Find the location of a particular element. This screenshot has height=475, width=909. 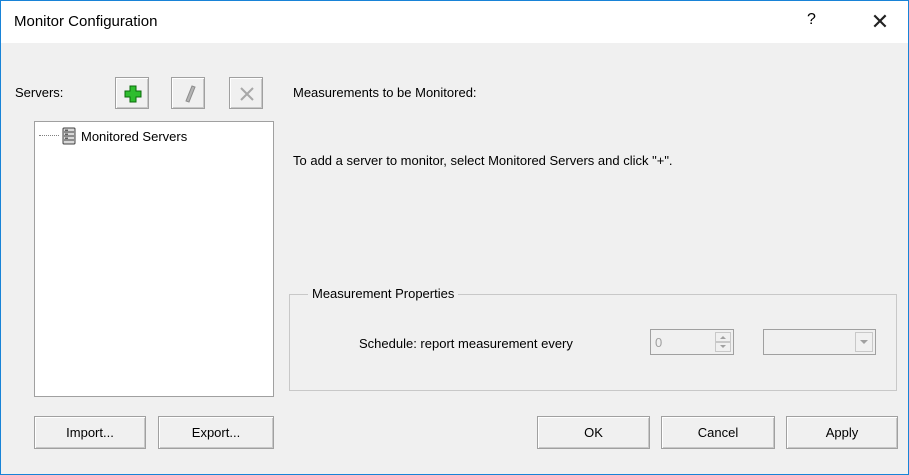

edit-server-button is located at coordinates (188, 93).